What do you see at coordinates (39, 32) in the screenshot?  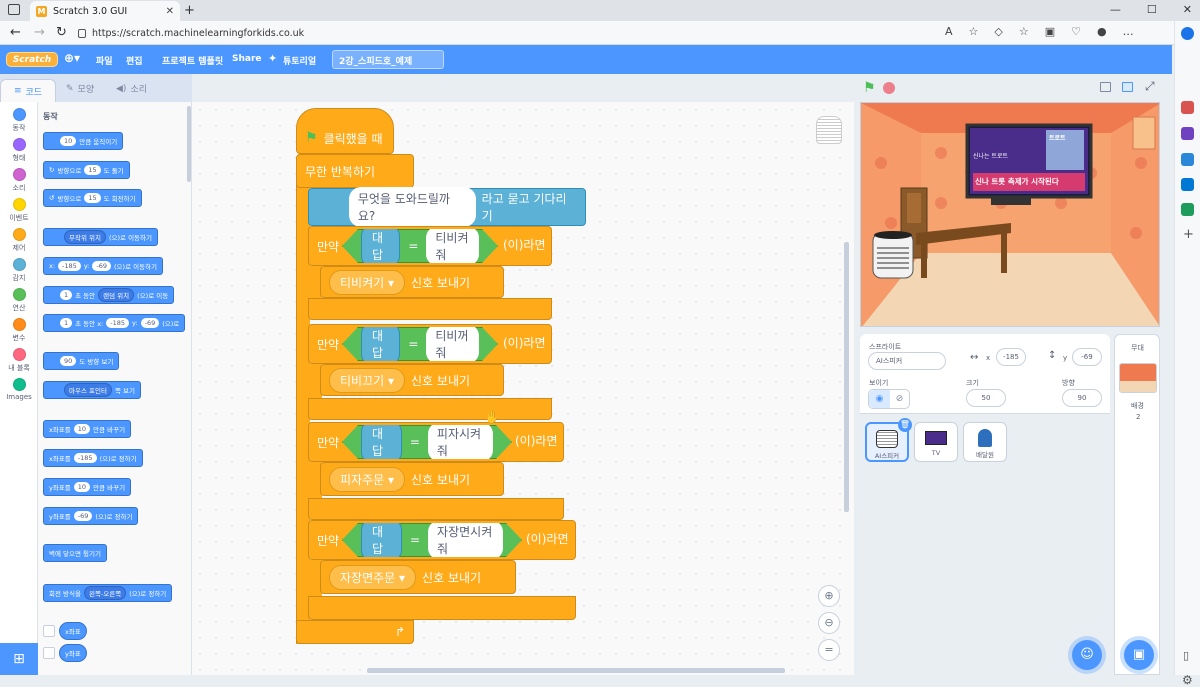 I see `forward-icon: →` at bounding box center [39, 32].